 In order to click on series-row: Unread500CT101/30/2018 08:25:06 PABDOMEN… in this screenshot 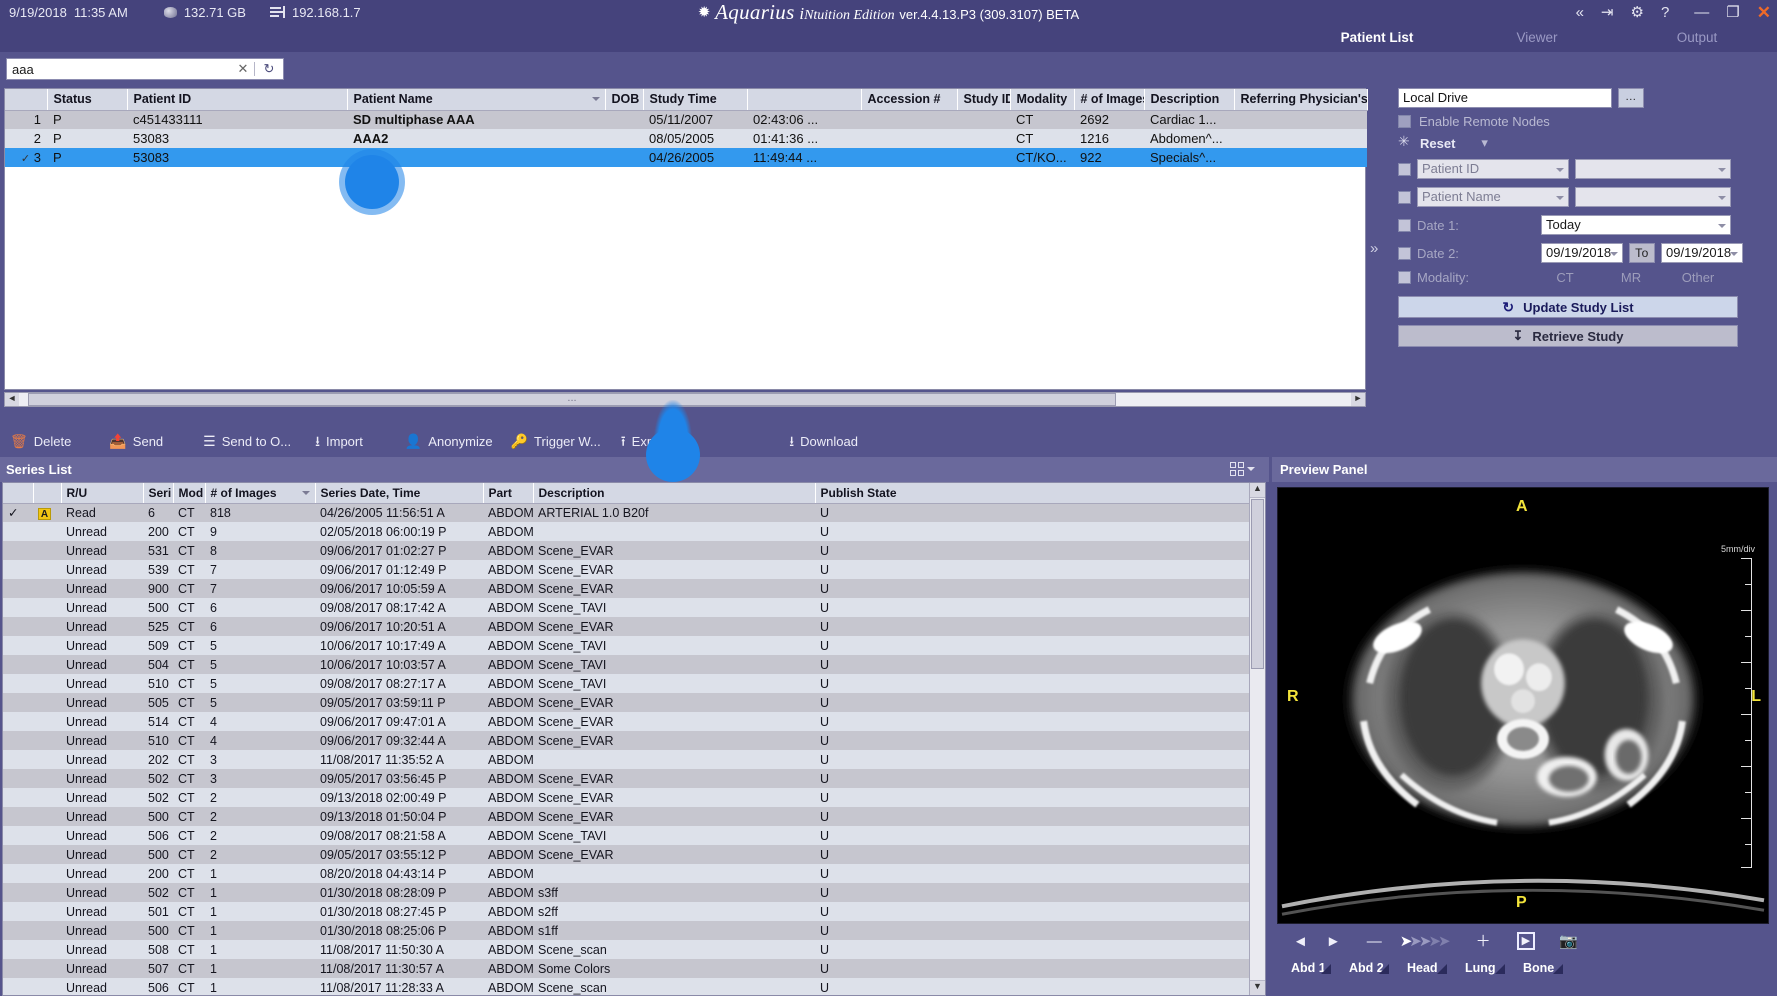, I will do `click(626, 930)`.